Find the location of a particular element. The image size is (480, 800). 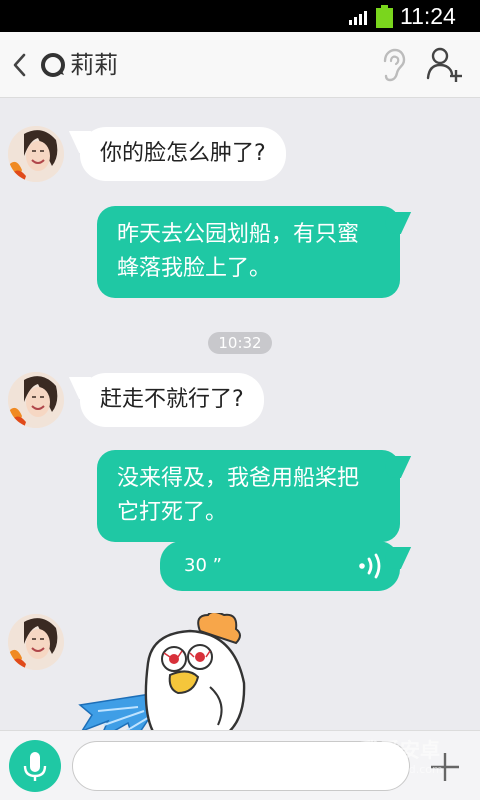

back-icon is located at coordinates (20, 65).